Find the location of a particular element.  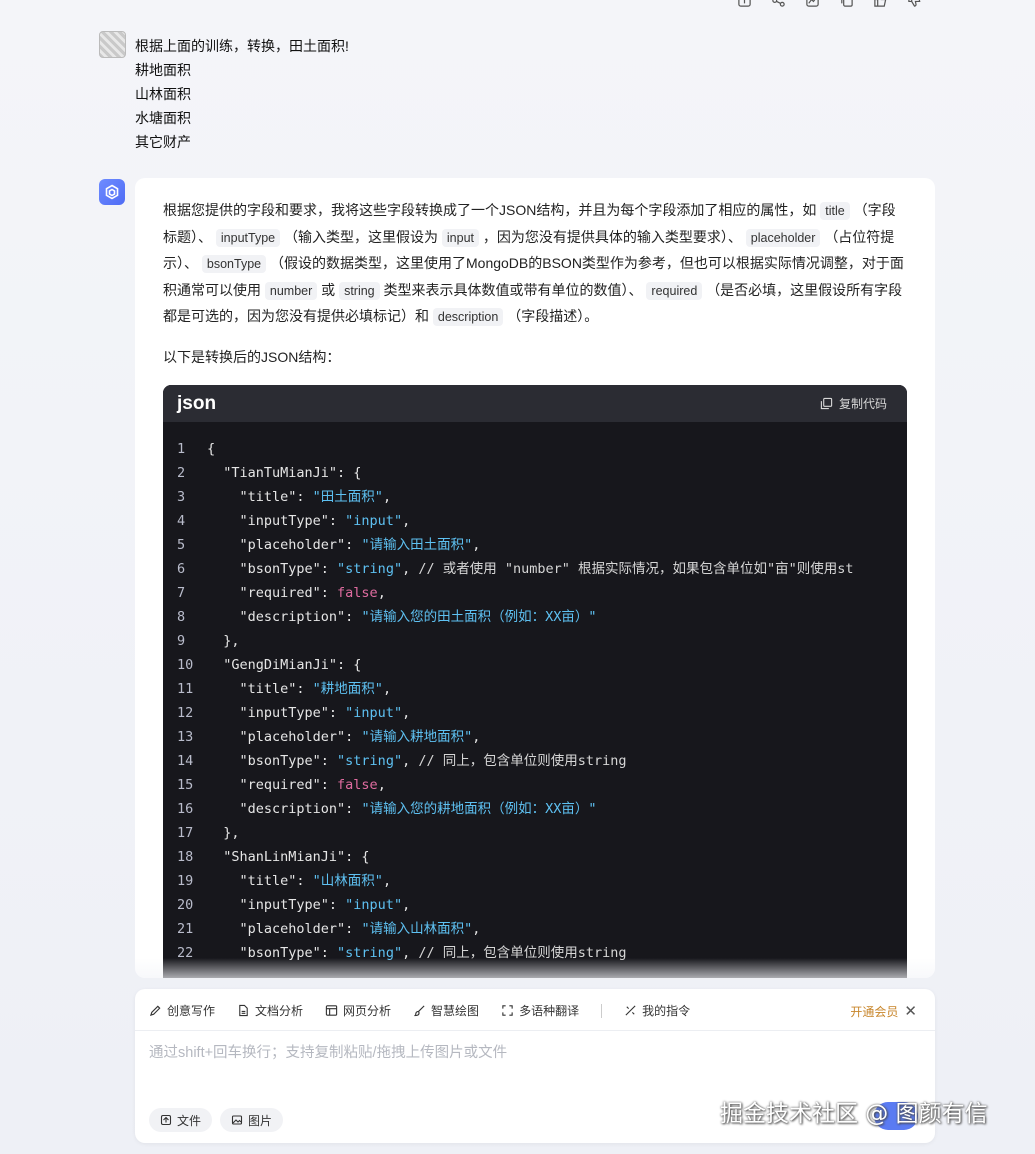

text-span: （字段描述）。 is located at coordinates (553, 316).